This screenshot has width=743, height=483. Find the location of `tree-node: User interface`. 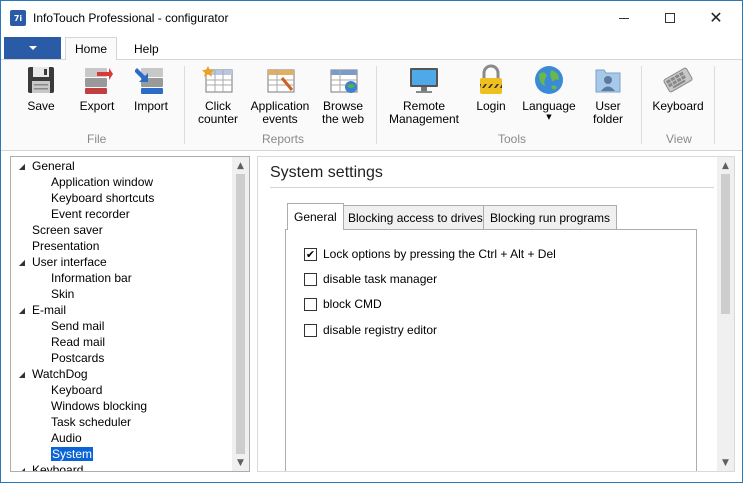

tree-node: User interface is located at coordinates (69, 262).